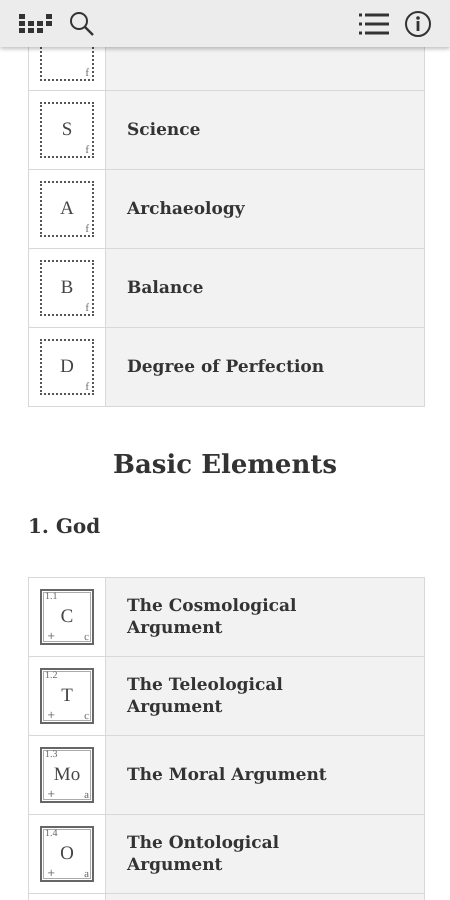 The height and width of the screenshot is (900, 450). I want to click on tile: 1.2 T + c, so click(67, 696).